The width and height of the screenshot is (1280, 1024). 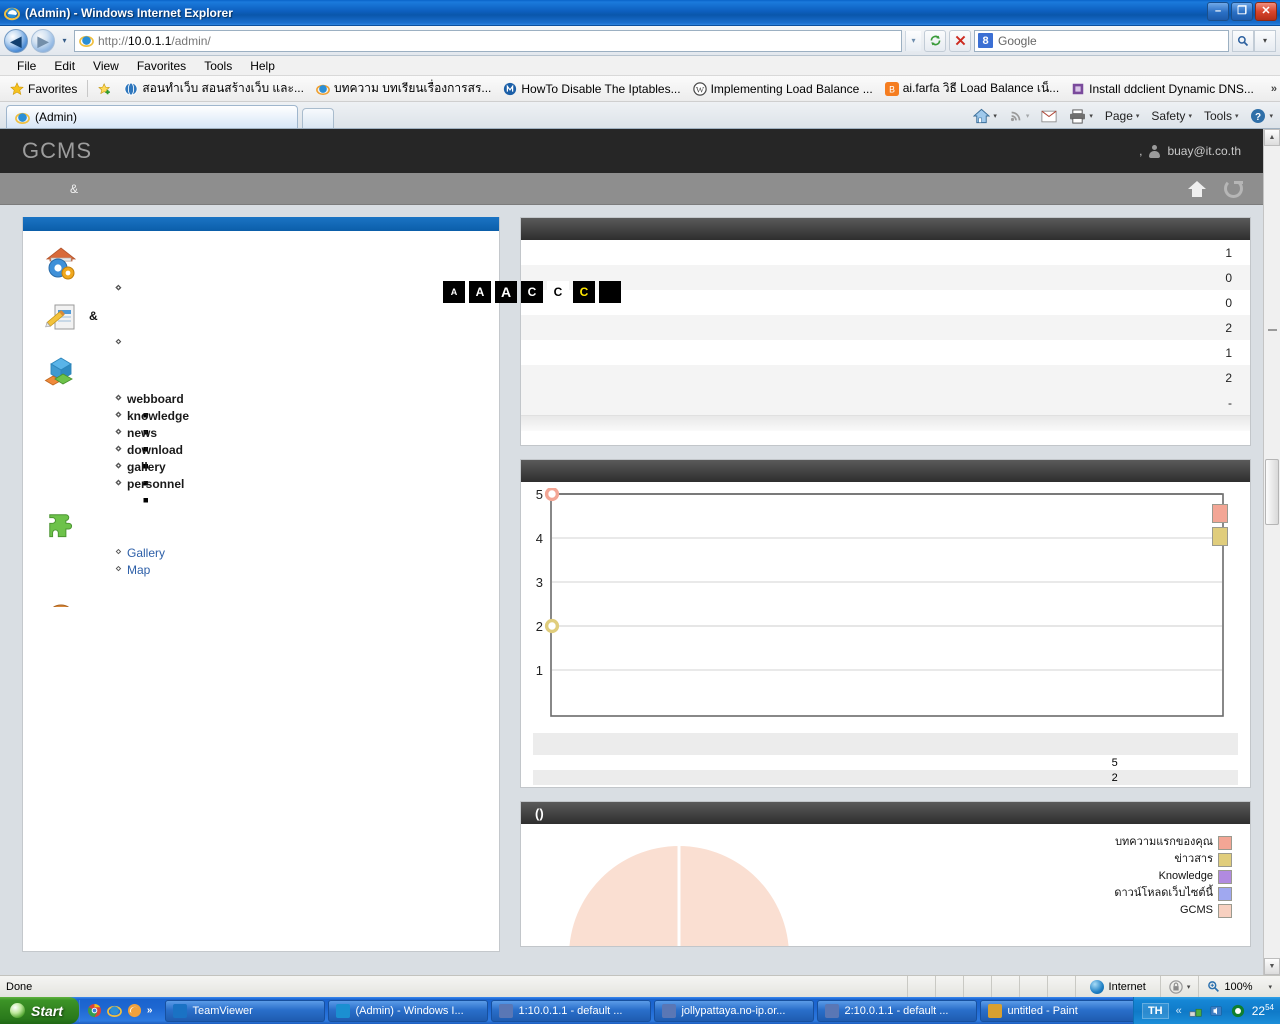 I want to click on sidebar-item: download, so click(x=307, y=450).